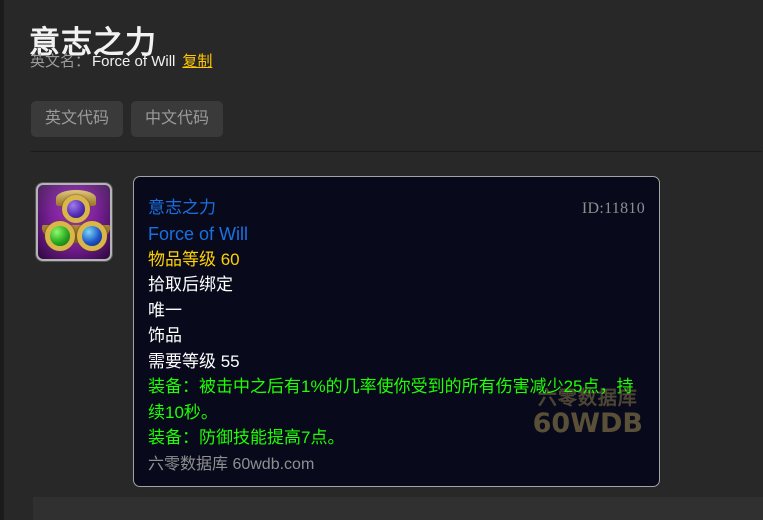  I want to click on item-icon, so click(74, 222).